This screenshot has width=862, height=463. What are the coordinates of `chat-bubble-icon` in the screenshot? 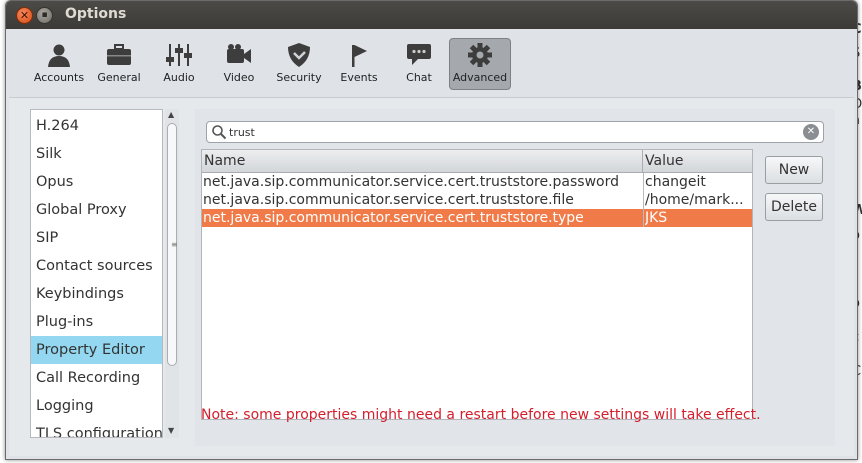 It's located at (419, 54).